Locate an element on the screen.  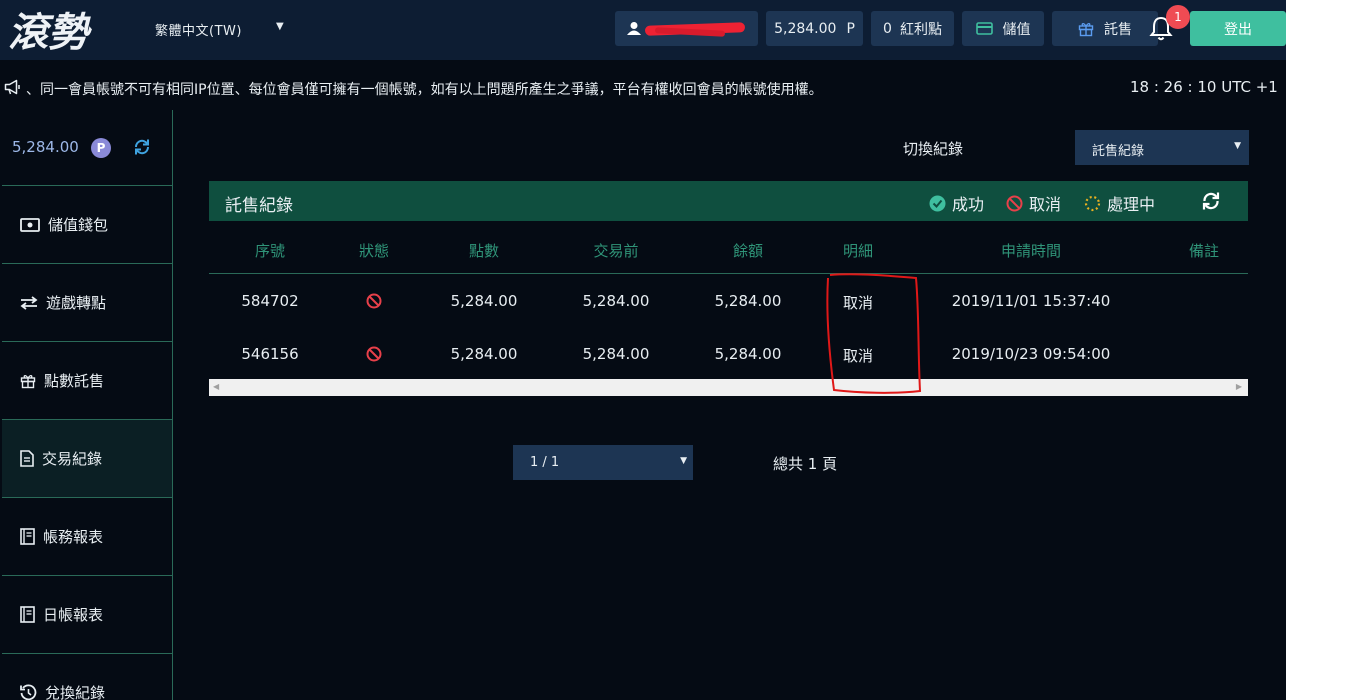
sidebar-item-wallet: 儲值錢包 is located at coordinates (87, 224).